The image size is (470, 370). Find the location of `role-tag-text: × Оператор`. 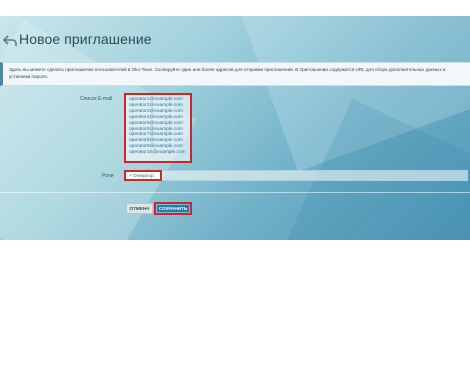

role-tag-text: × Оператор is located at coordinates (141, 175).